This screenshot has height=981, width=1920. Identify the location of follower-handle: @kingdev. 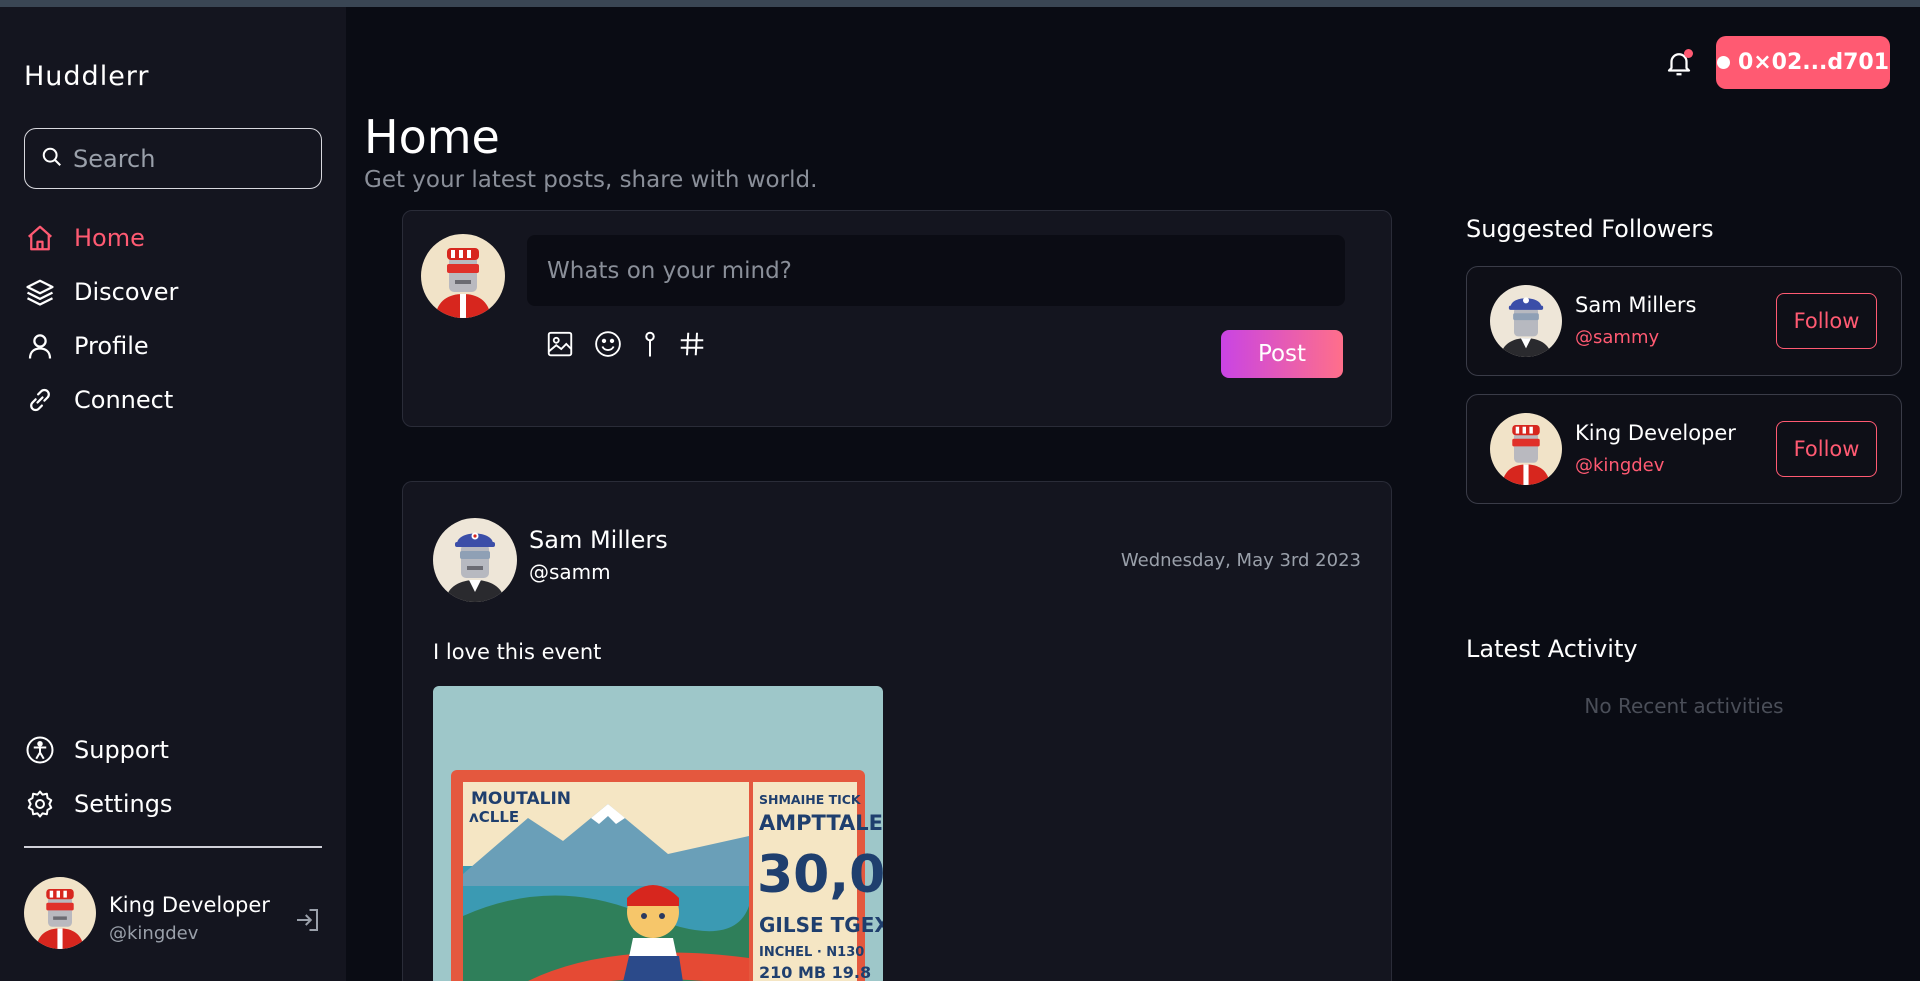
(1619, 465).